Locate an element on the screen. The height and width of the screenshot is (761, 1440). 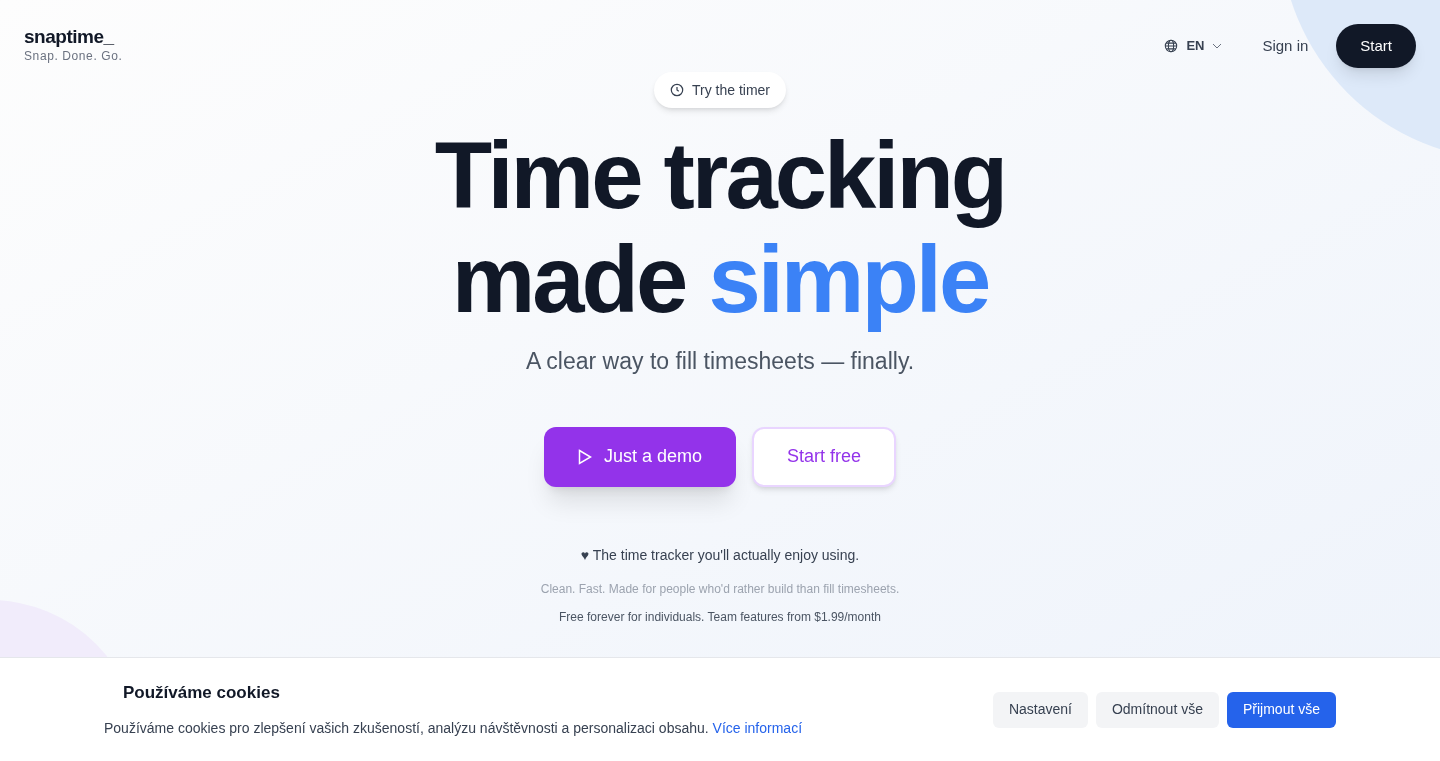
start-button: Start is located at coordinates (1376, 46).